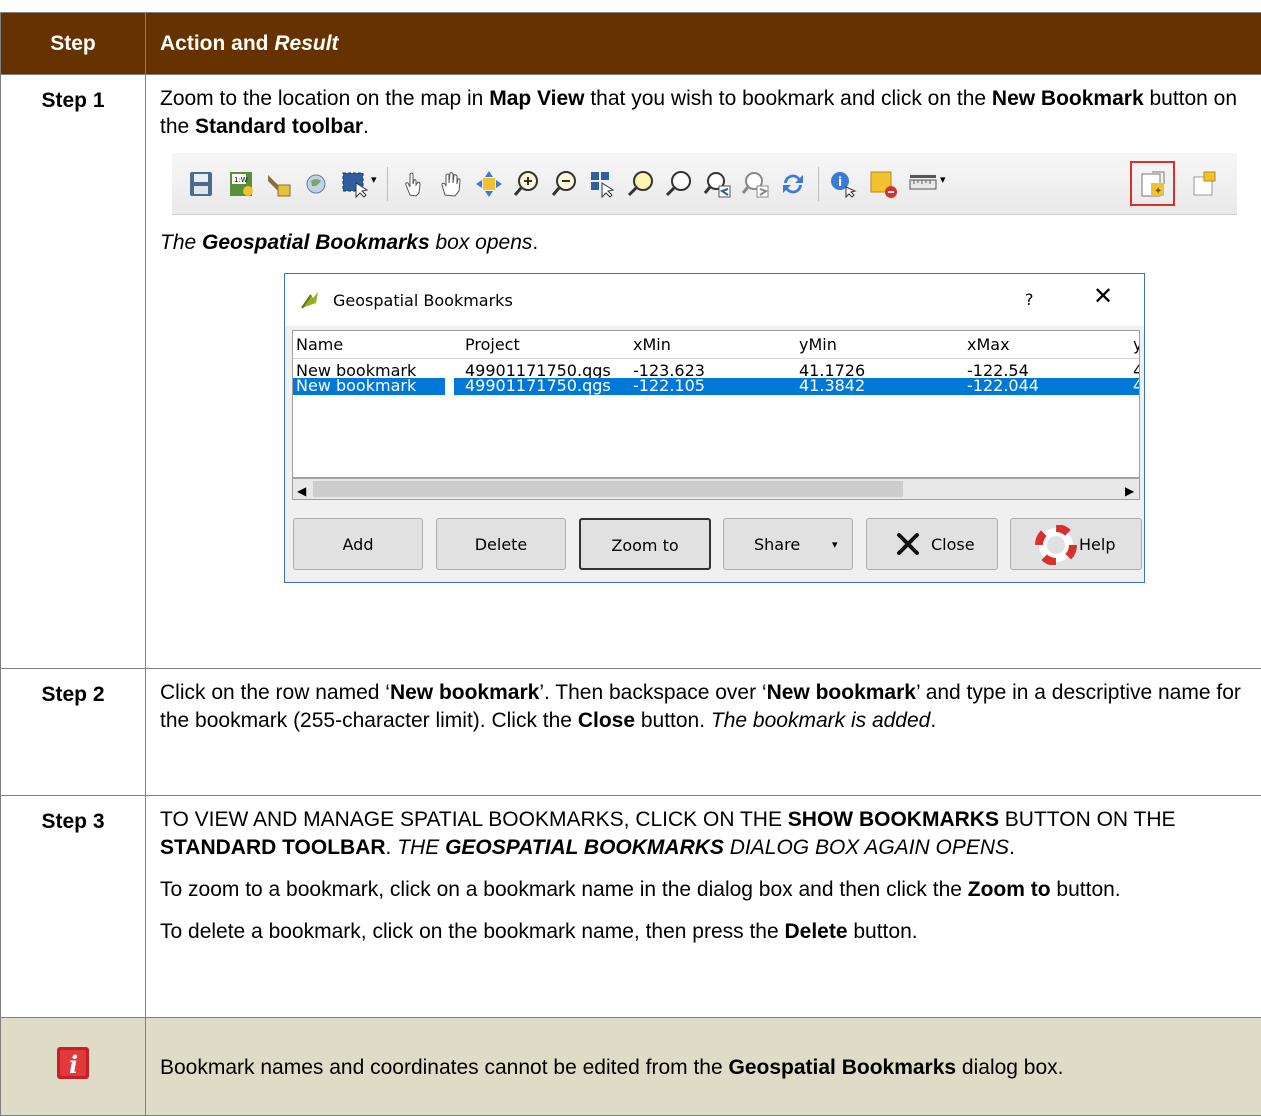 Image resolution: width=1261 pixels, height=1116 pixels. Describe the element at coordinates (1129, 491) in the screenshot. I see `scroll-right-icon: ▶` at that location.